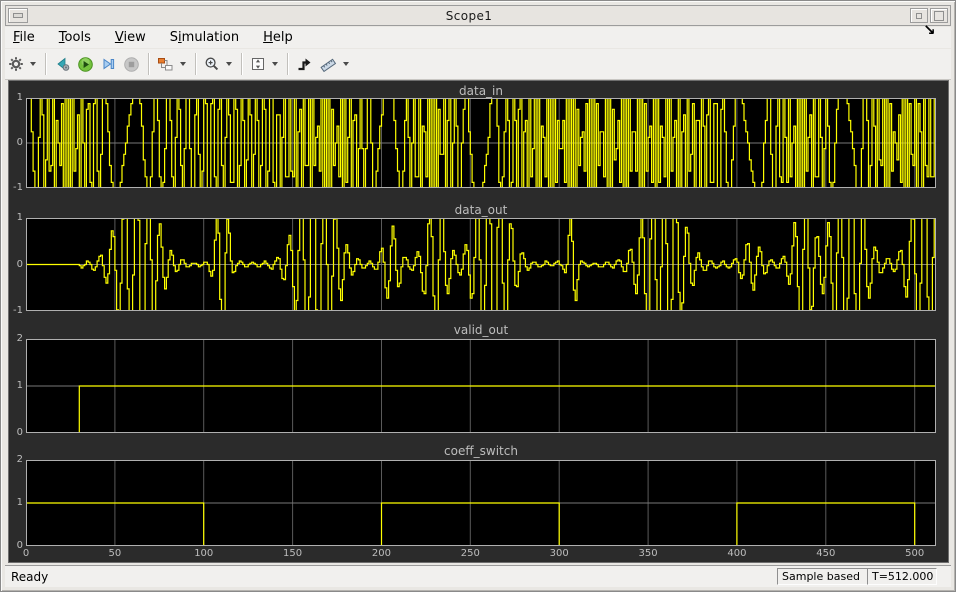 The width and height of the screenshot is (956, 592). I want to click on window-menu-button, so click(18, 15).